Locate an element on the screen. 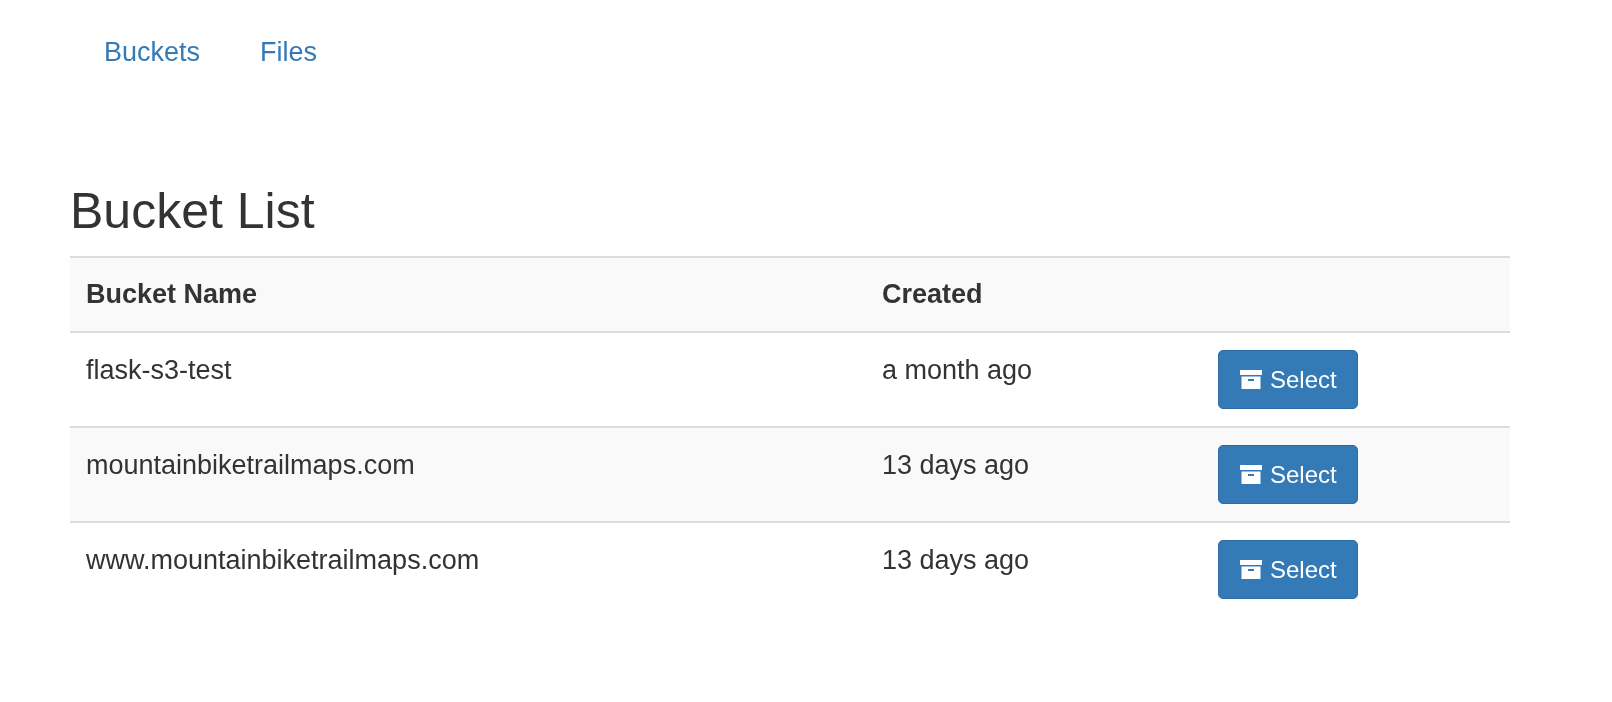  page-title: Bucket List is located at coordinates (193, 211).